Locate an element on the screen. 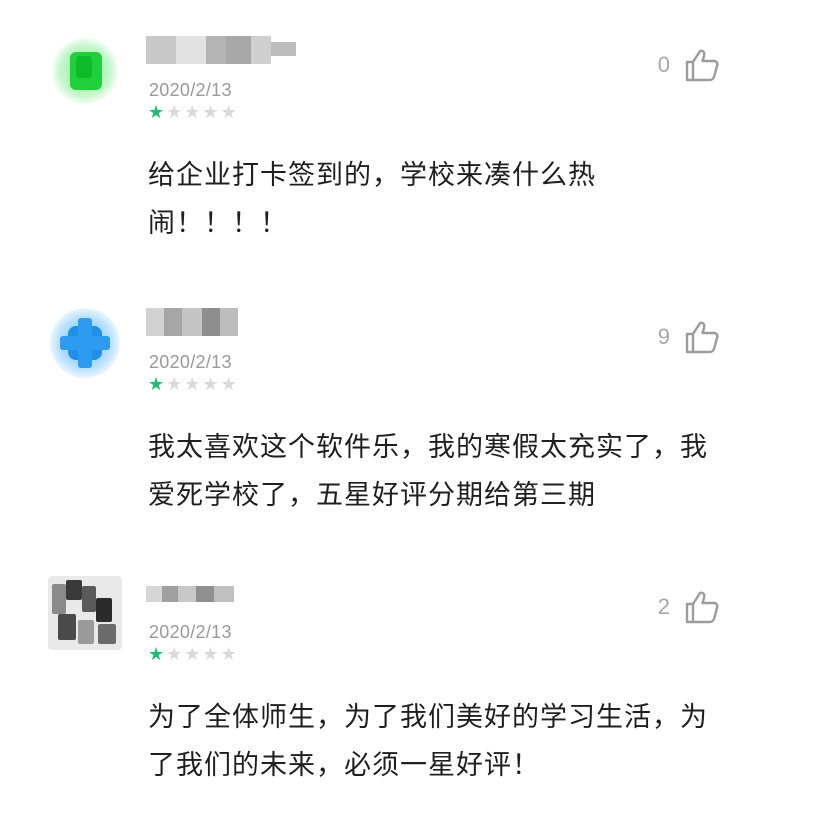 The height and width of the screenshot is (836, 826). like-count: 2 is located at coordinates (663, 606).